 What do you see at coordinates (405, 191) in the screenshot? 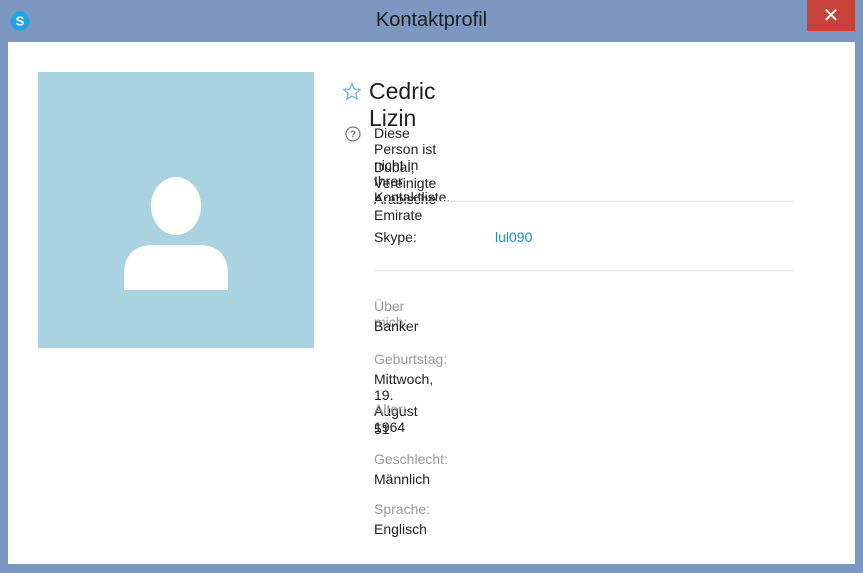
I see `location: Dubai, Vereinigte Arabische Emirate` at bounding box center [405, 191].